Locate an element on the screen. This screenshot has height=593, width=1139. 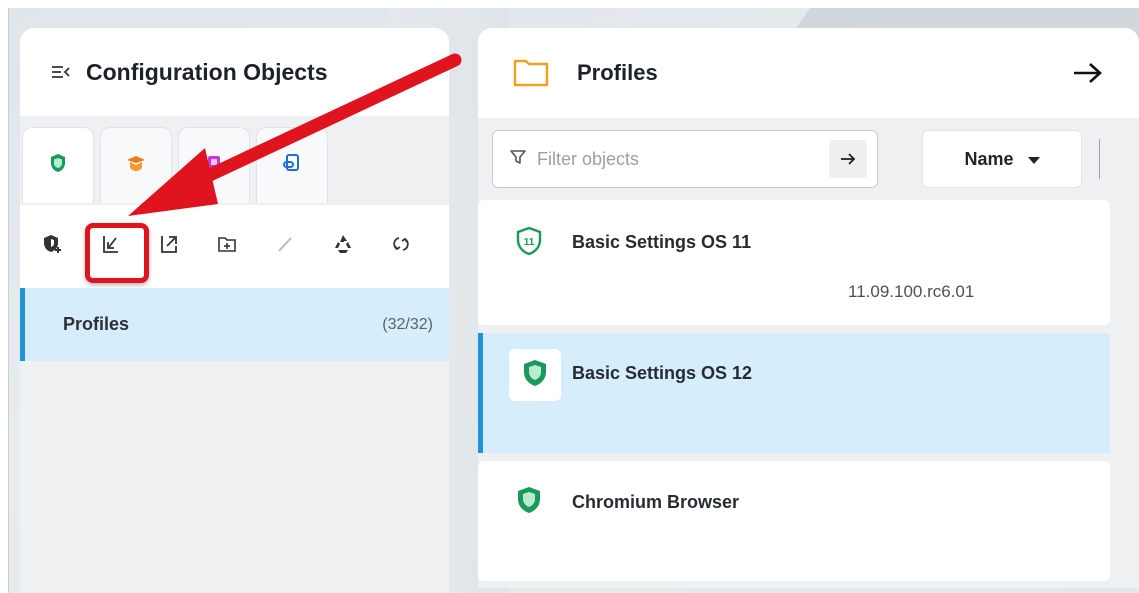
sort-dropdown: Name is located at coordinates (1002, 159).